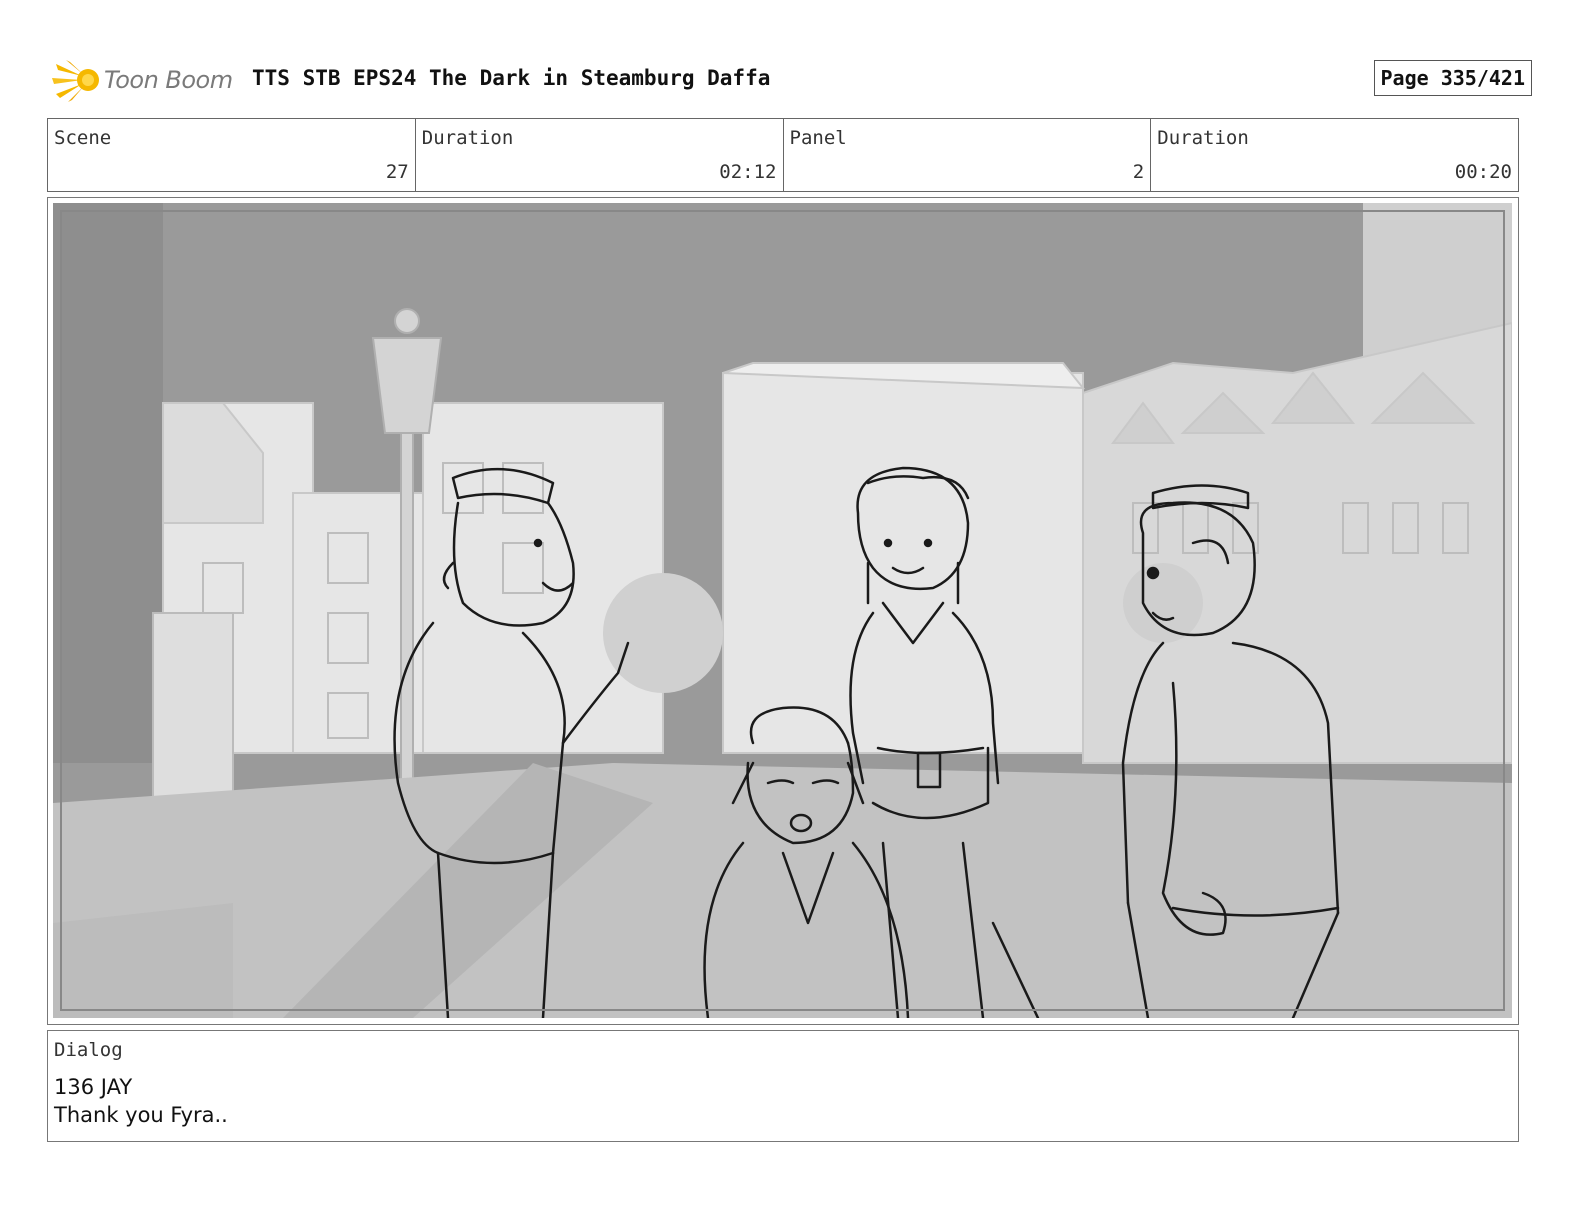 The height and width of the screenshot is (1224, 1584). Describe the element at coordinates (467, 138) in the screenshot. I see `scene-duration-label: Duration` at that location.